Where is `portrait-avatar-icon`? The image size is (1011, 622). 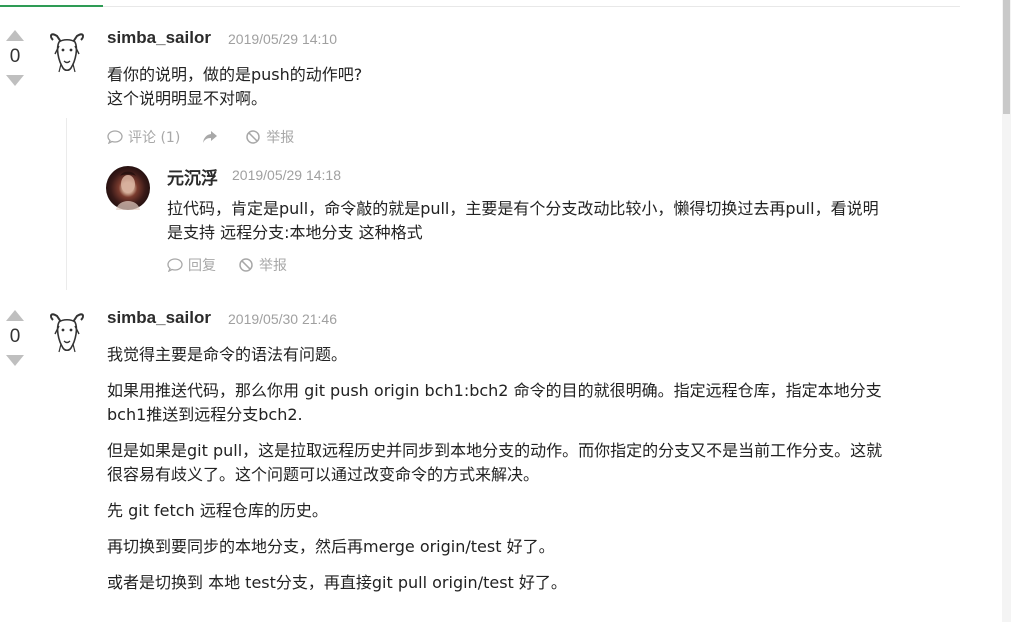
portrait-avatar-icon is located at coordinates (128, 190).